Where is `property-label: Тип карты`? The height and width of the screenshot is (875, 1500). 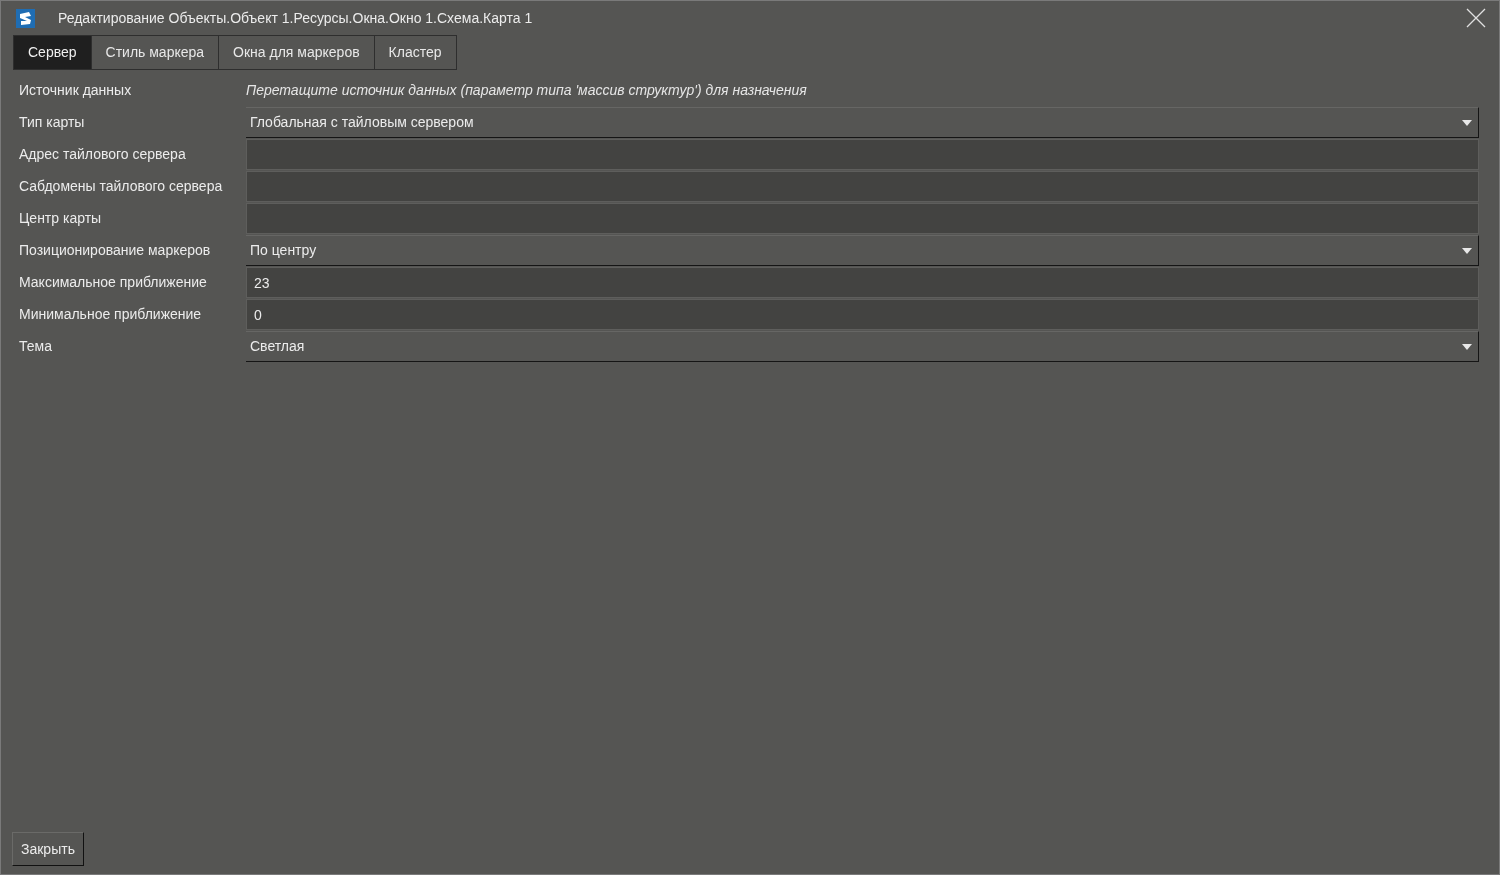
property-label: Тип карты is located at coordinates (52, 122).